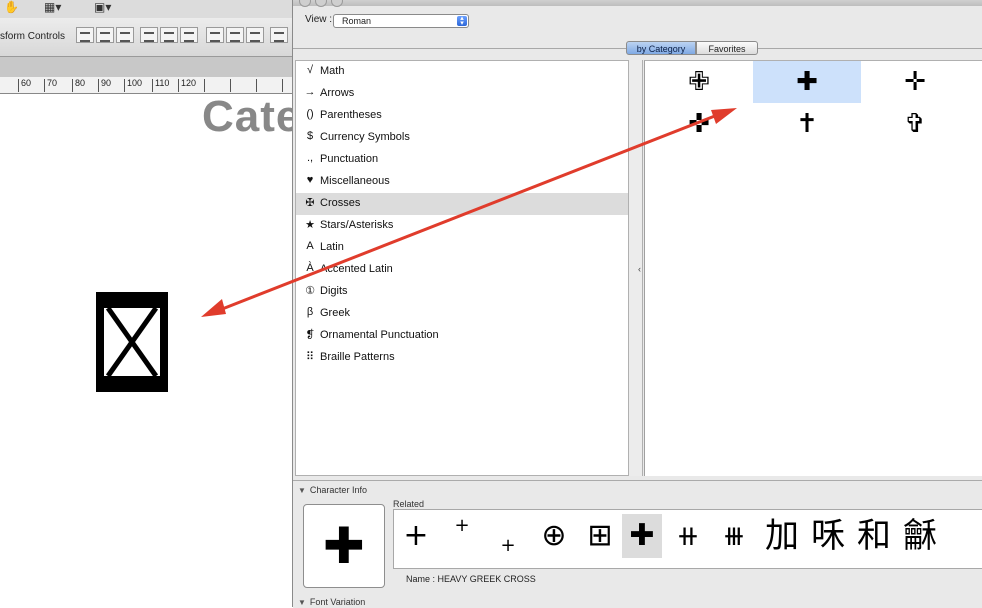 The image size is (982, 608). I want to click on parentheses-icon: (), so click(310, 114).